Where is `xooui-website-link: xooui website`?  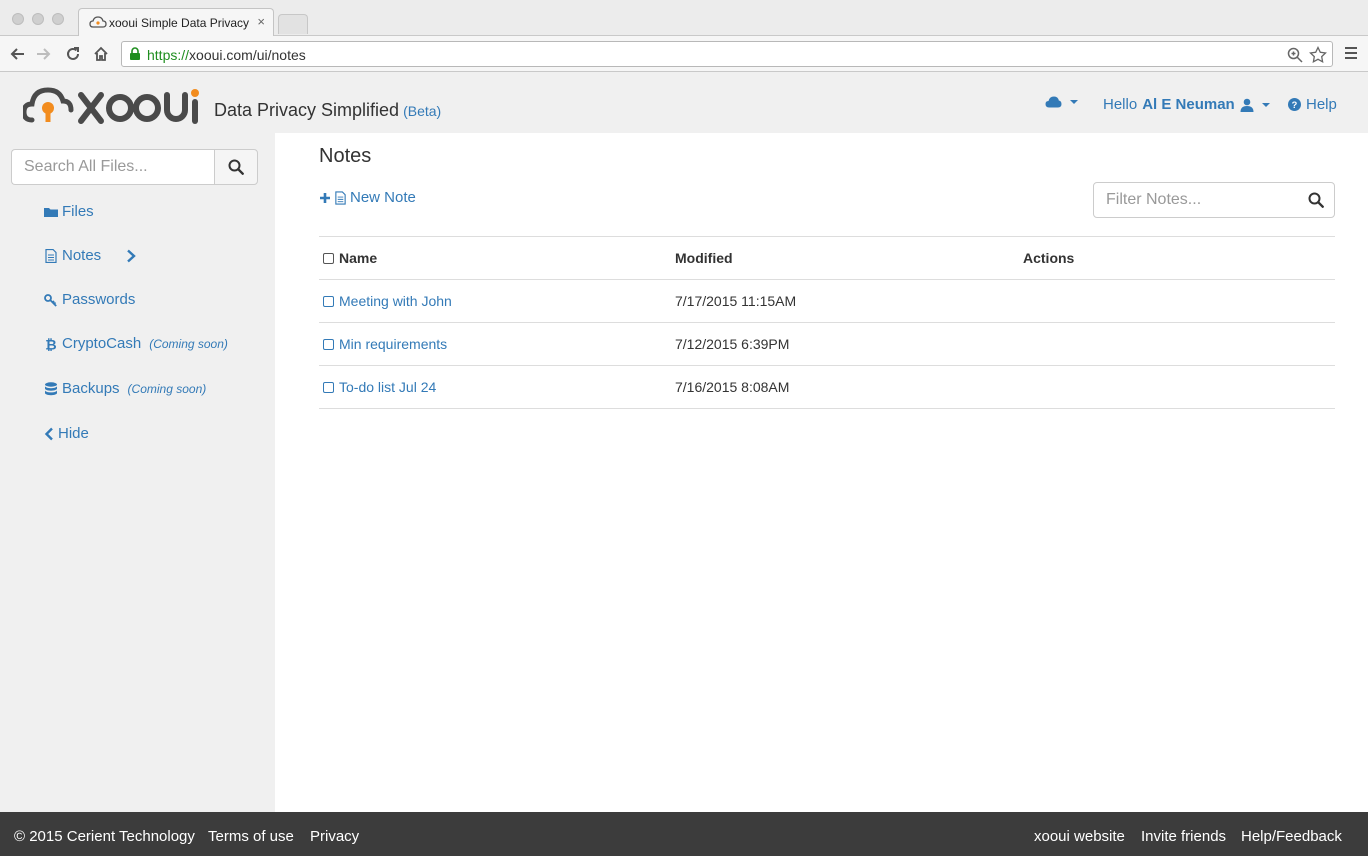
xooui-website-link: xooui website is located at coordinates (1079, 836).